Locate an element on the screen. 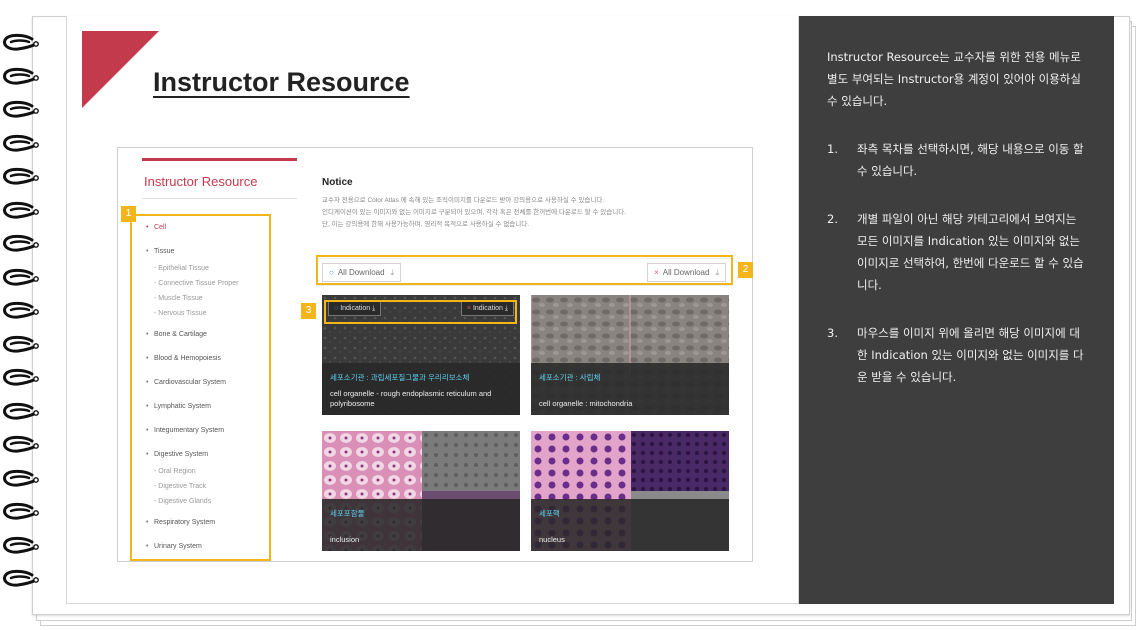 Image resolution: width=1141 pixels, height=630 pixels. panel-item-number: 1. is located at coordinates (832, 149).